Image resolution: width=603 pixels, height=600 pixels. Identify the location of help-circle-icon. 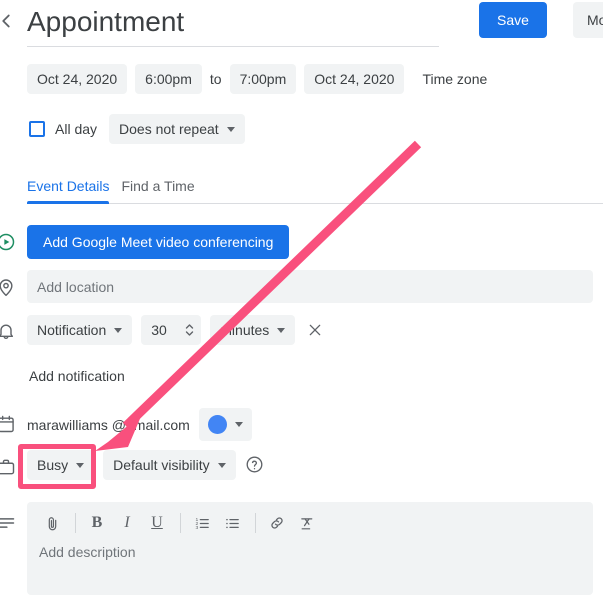
(254, 464).